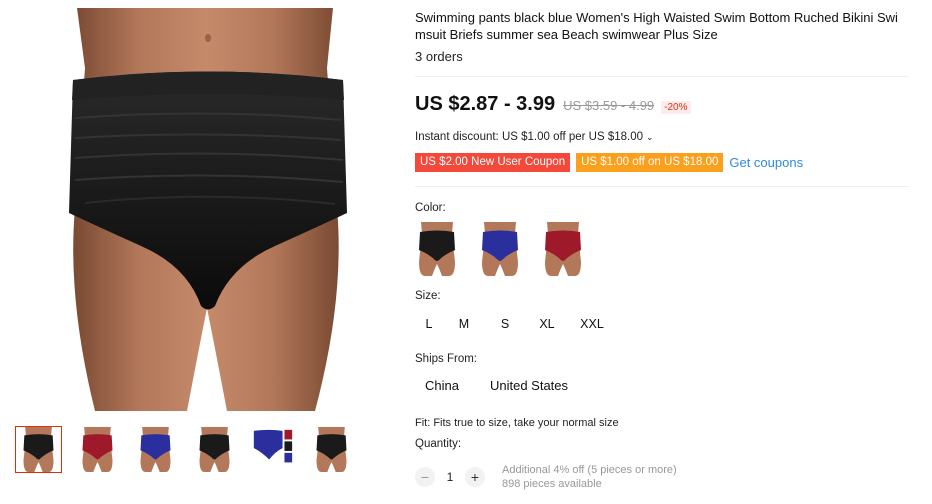 The width and height of the screenshot is (932, 504). Describe the element at coordinates (429, 324) in the screenshot. I see `size-option-l: L` at that location.